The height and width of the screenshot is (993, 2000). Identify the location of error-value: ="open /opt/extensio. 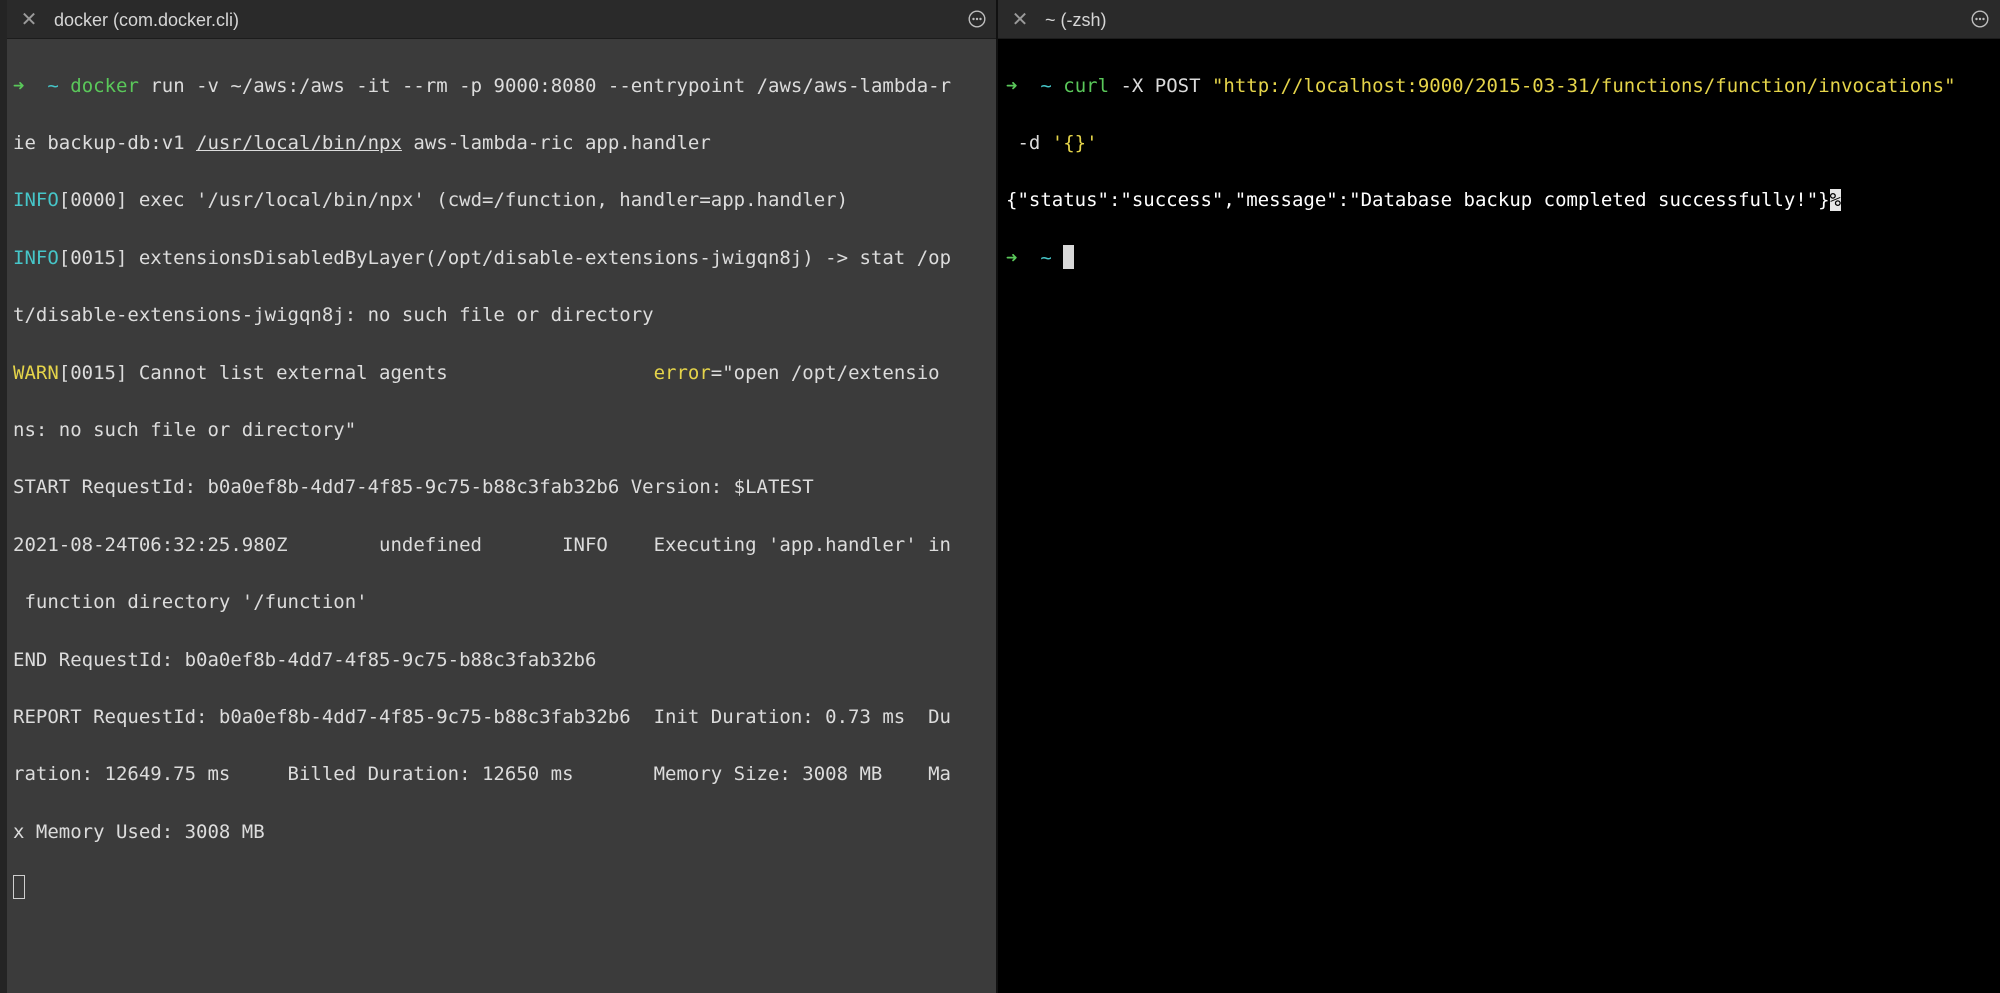
(825, 372).